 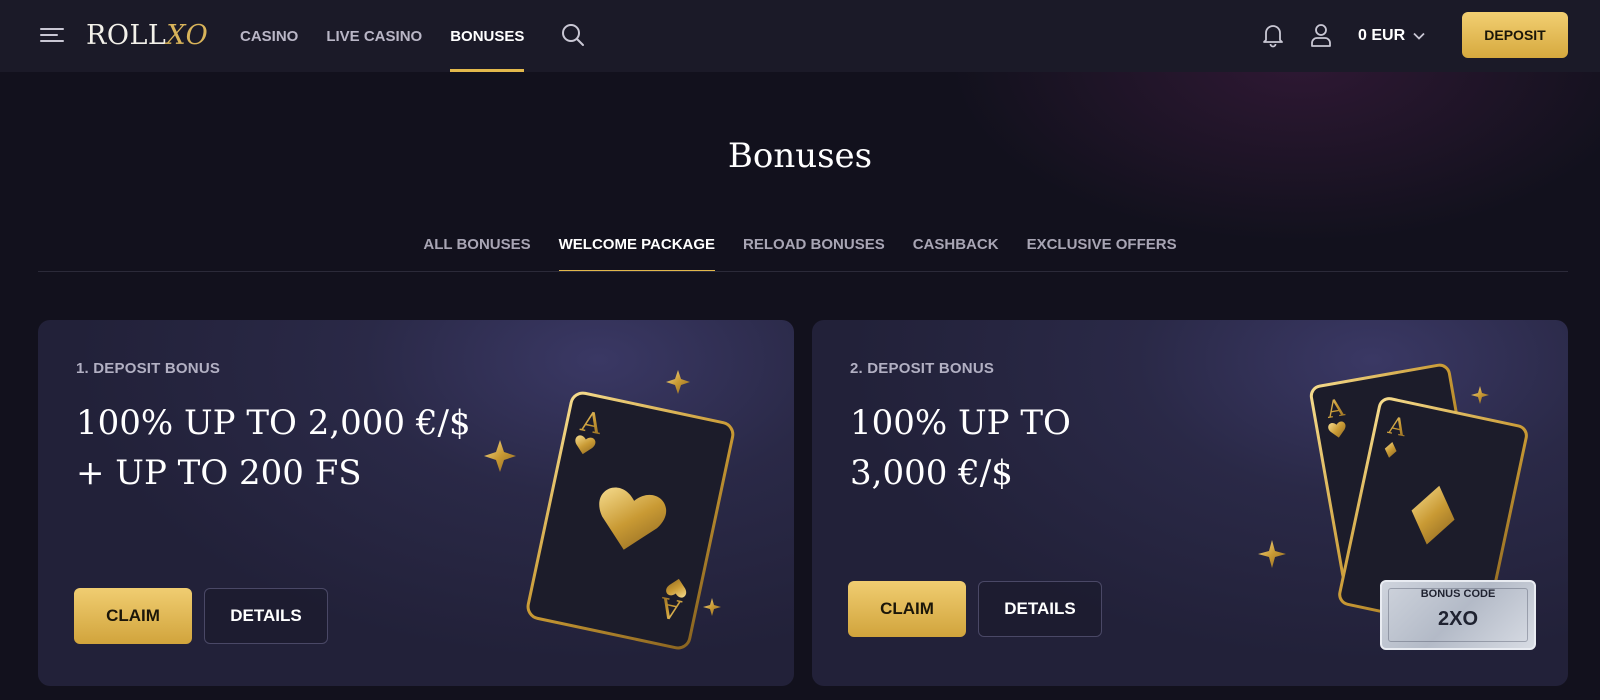 I want to click on user-icon, so click(x=1321, y=35).